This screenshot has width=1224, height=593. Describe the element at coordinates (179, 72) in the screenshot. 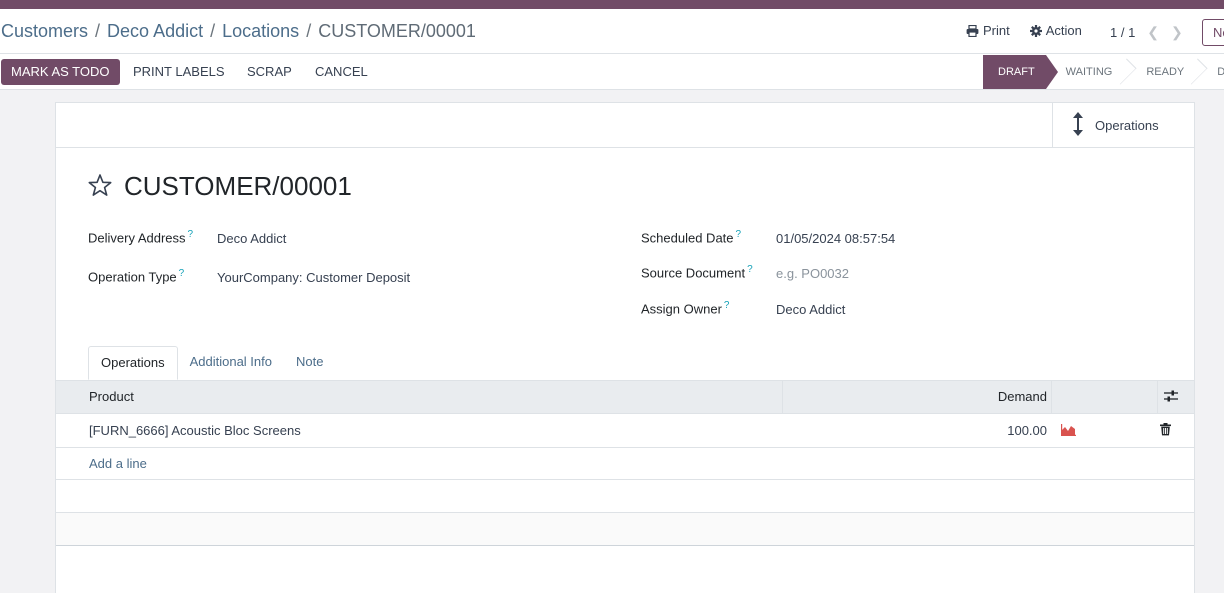

I see `print-labels-button: PRINT LABELS` at that location.